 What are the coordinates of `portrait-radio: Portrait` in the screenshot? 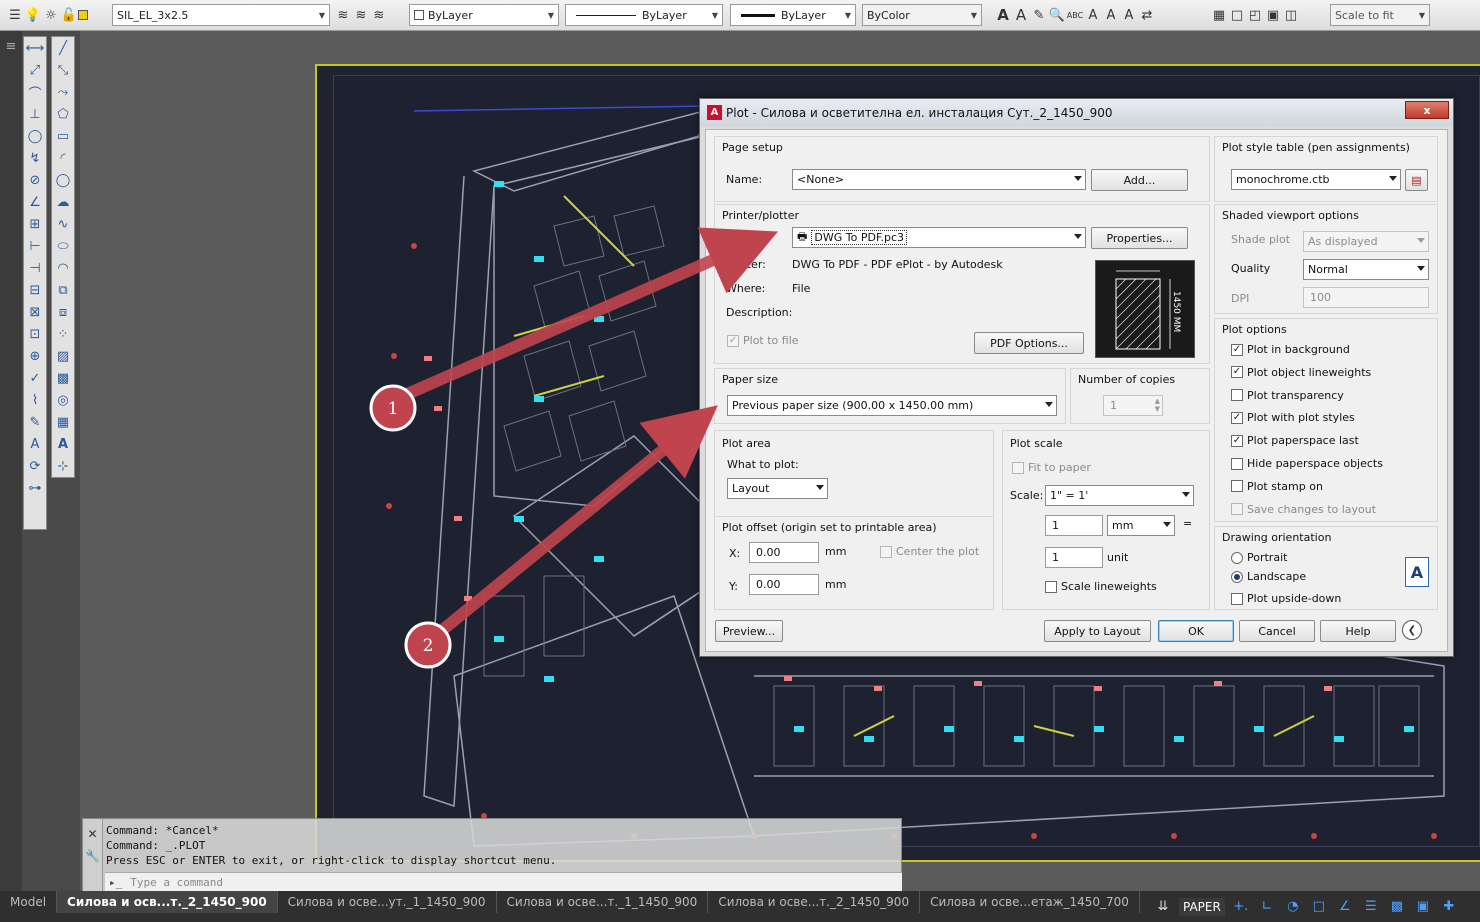 It's located at (1259, 557).